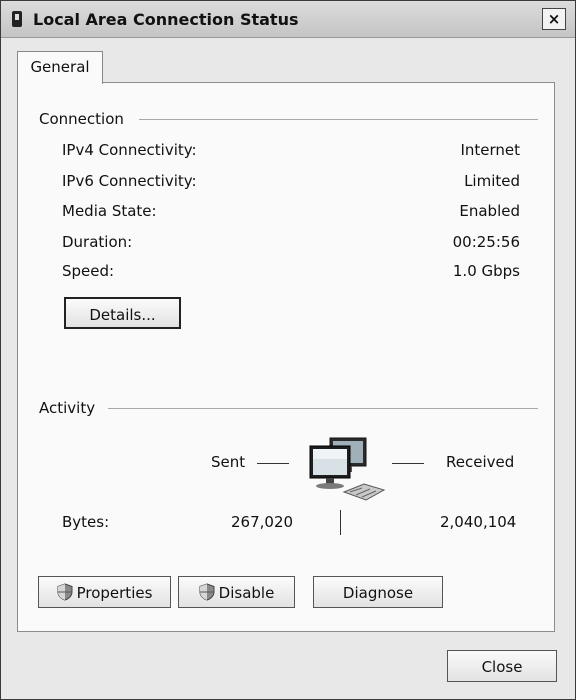 The width and height of the screenshot is (576, 700). Describe the element at coordinates (129, 181) in the screenshot. I see `ipv6-label: IPv6 Connectivity:` at that location.